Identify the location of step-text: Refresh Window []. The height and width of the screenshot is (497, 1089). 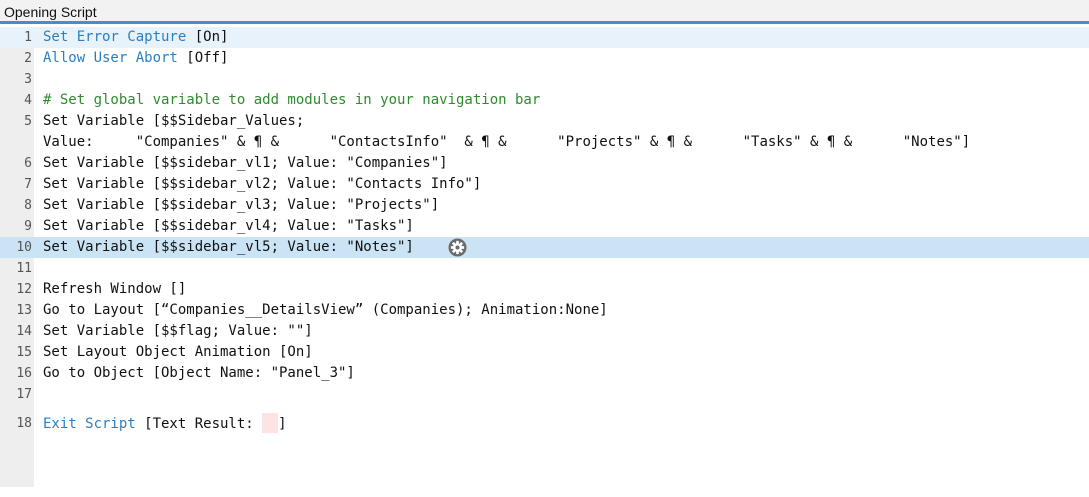
(115, 289).